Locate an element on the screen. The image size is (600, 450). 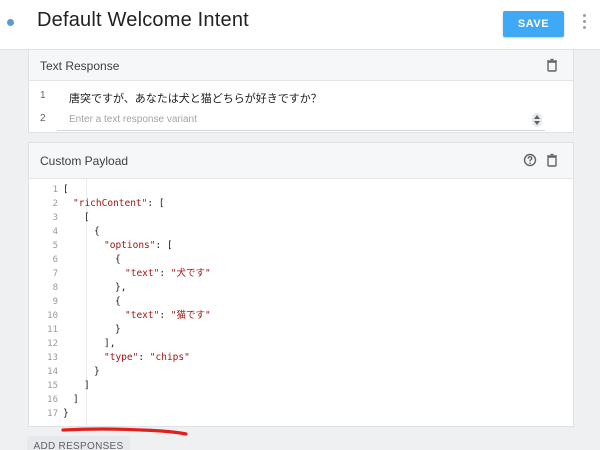
custom-payload-header: Custom Payload is located at coordinates (301, 161).